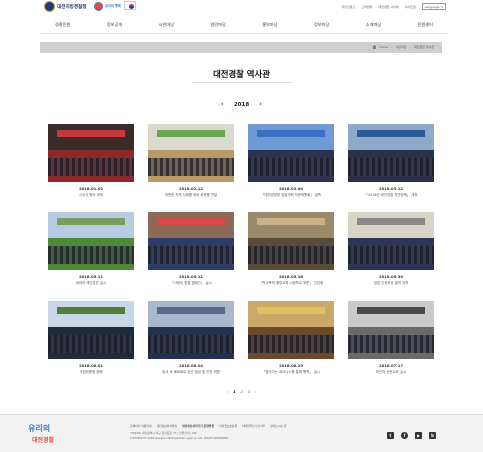 This screenshot has width=483, height=452. Describe the element at coordinates (91, 365) in the screenshot. I see `gallery-date: 2018.06.01` at that location.